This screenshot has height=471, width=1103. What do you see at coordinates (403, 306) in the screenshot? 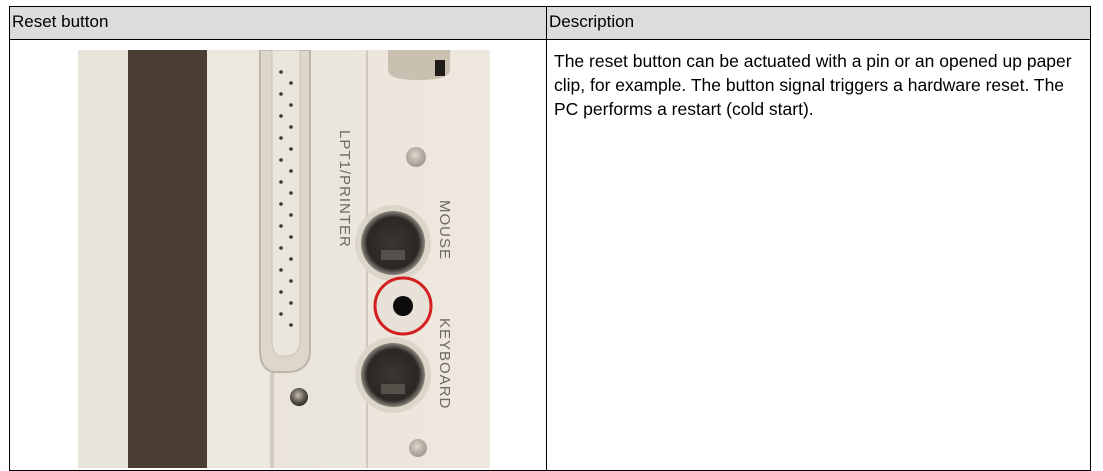
I see `reset-button-hole` at bounding box center [403, 306].